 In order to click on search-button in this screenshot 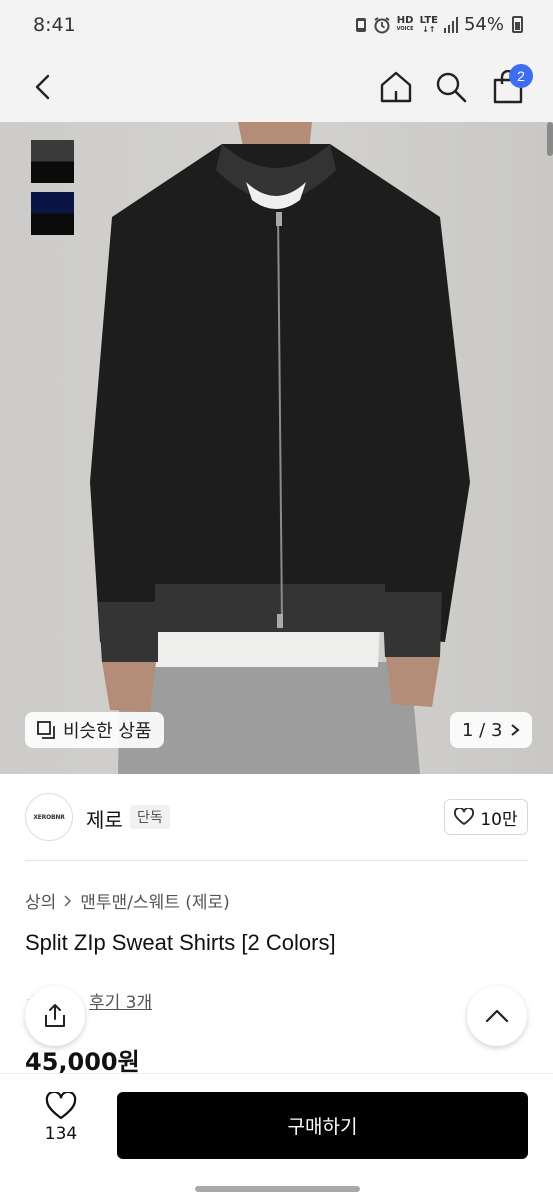, I will do `click(451, 87)`.